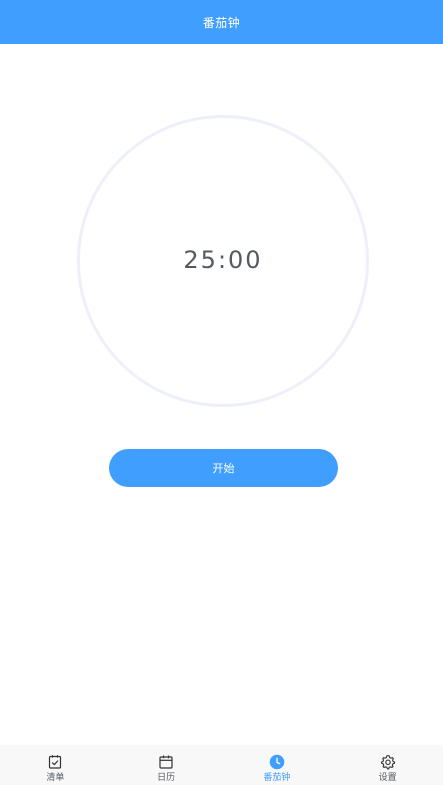 This screenshot has height=785, width=443. Describe the element at coordinates (387, 778) in the screenshot. I see `tab-label-settings: 设置` at that location.